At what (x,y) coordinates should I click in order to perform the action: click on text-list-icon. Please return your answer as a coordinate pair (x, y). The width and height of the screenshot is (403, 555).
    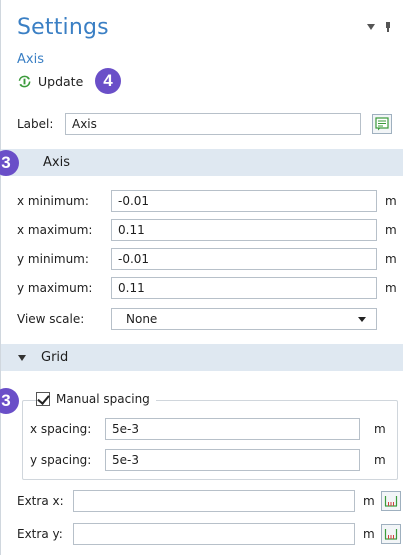
    Looking at the image, I should click on (382, 124).